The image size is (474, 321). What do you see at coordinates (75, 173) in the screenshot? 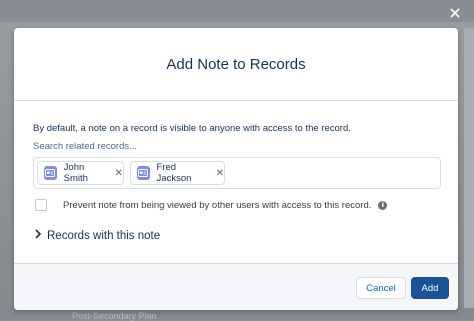
I see `pill-label: John Smith` at bounding box center [75, 173].